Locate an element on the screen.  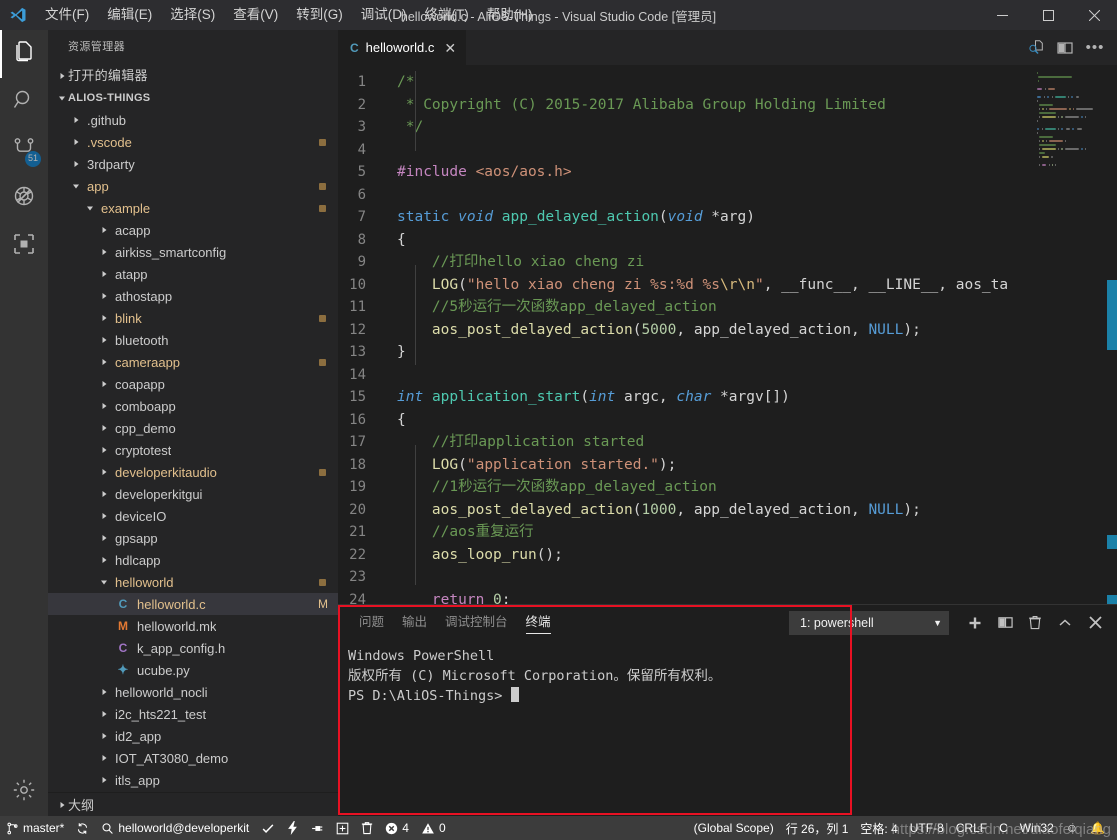
status-feedback: ☺ is located at coordinates (1072, 828).